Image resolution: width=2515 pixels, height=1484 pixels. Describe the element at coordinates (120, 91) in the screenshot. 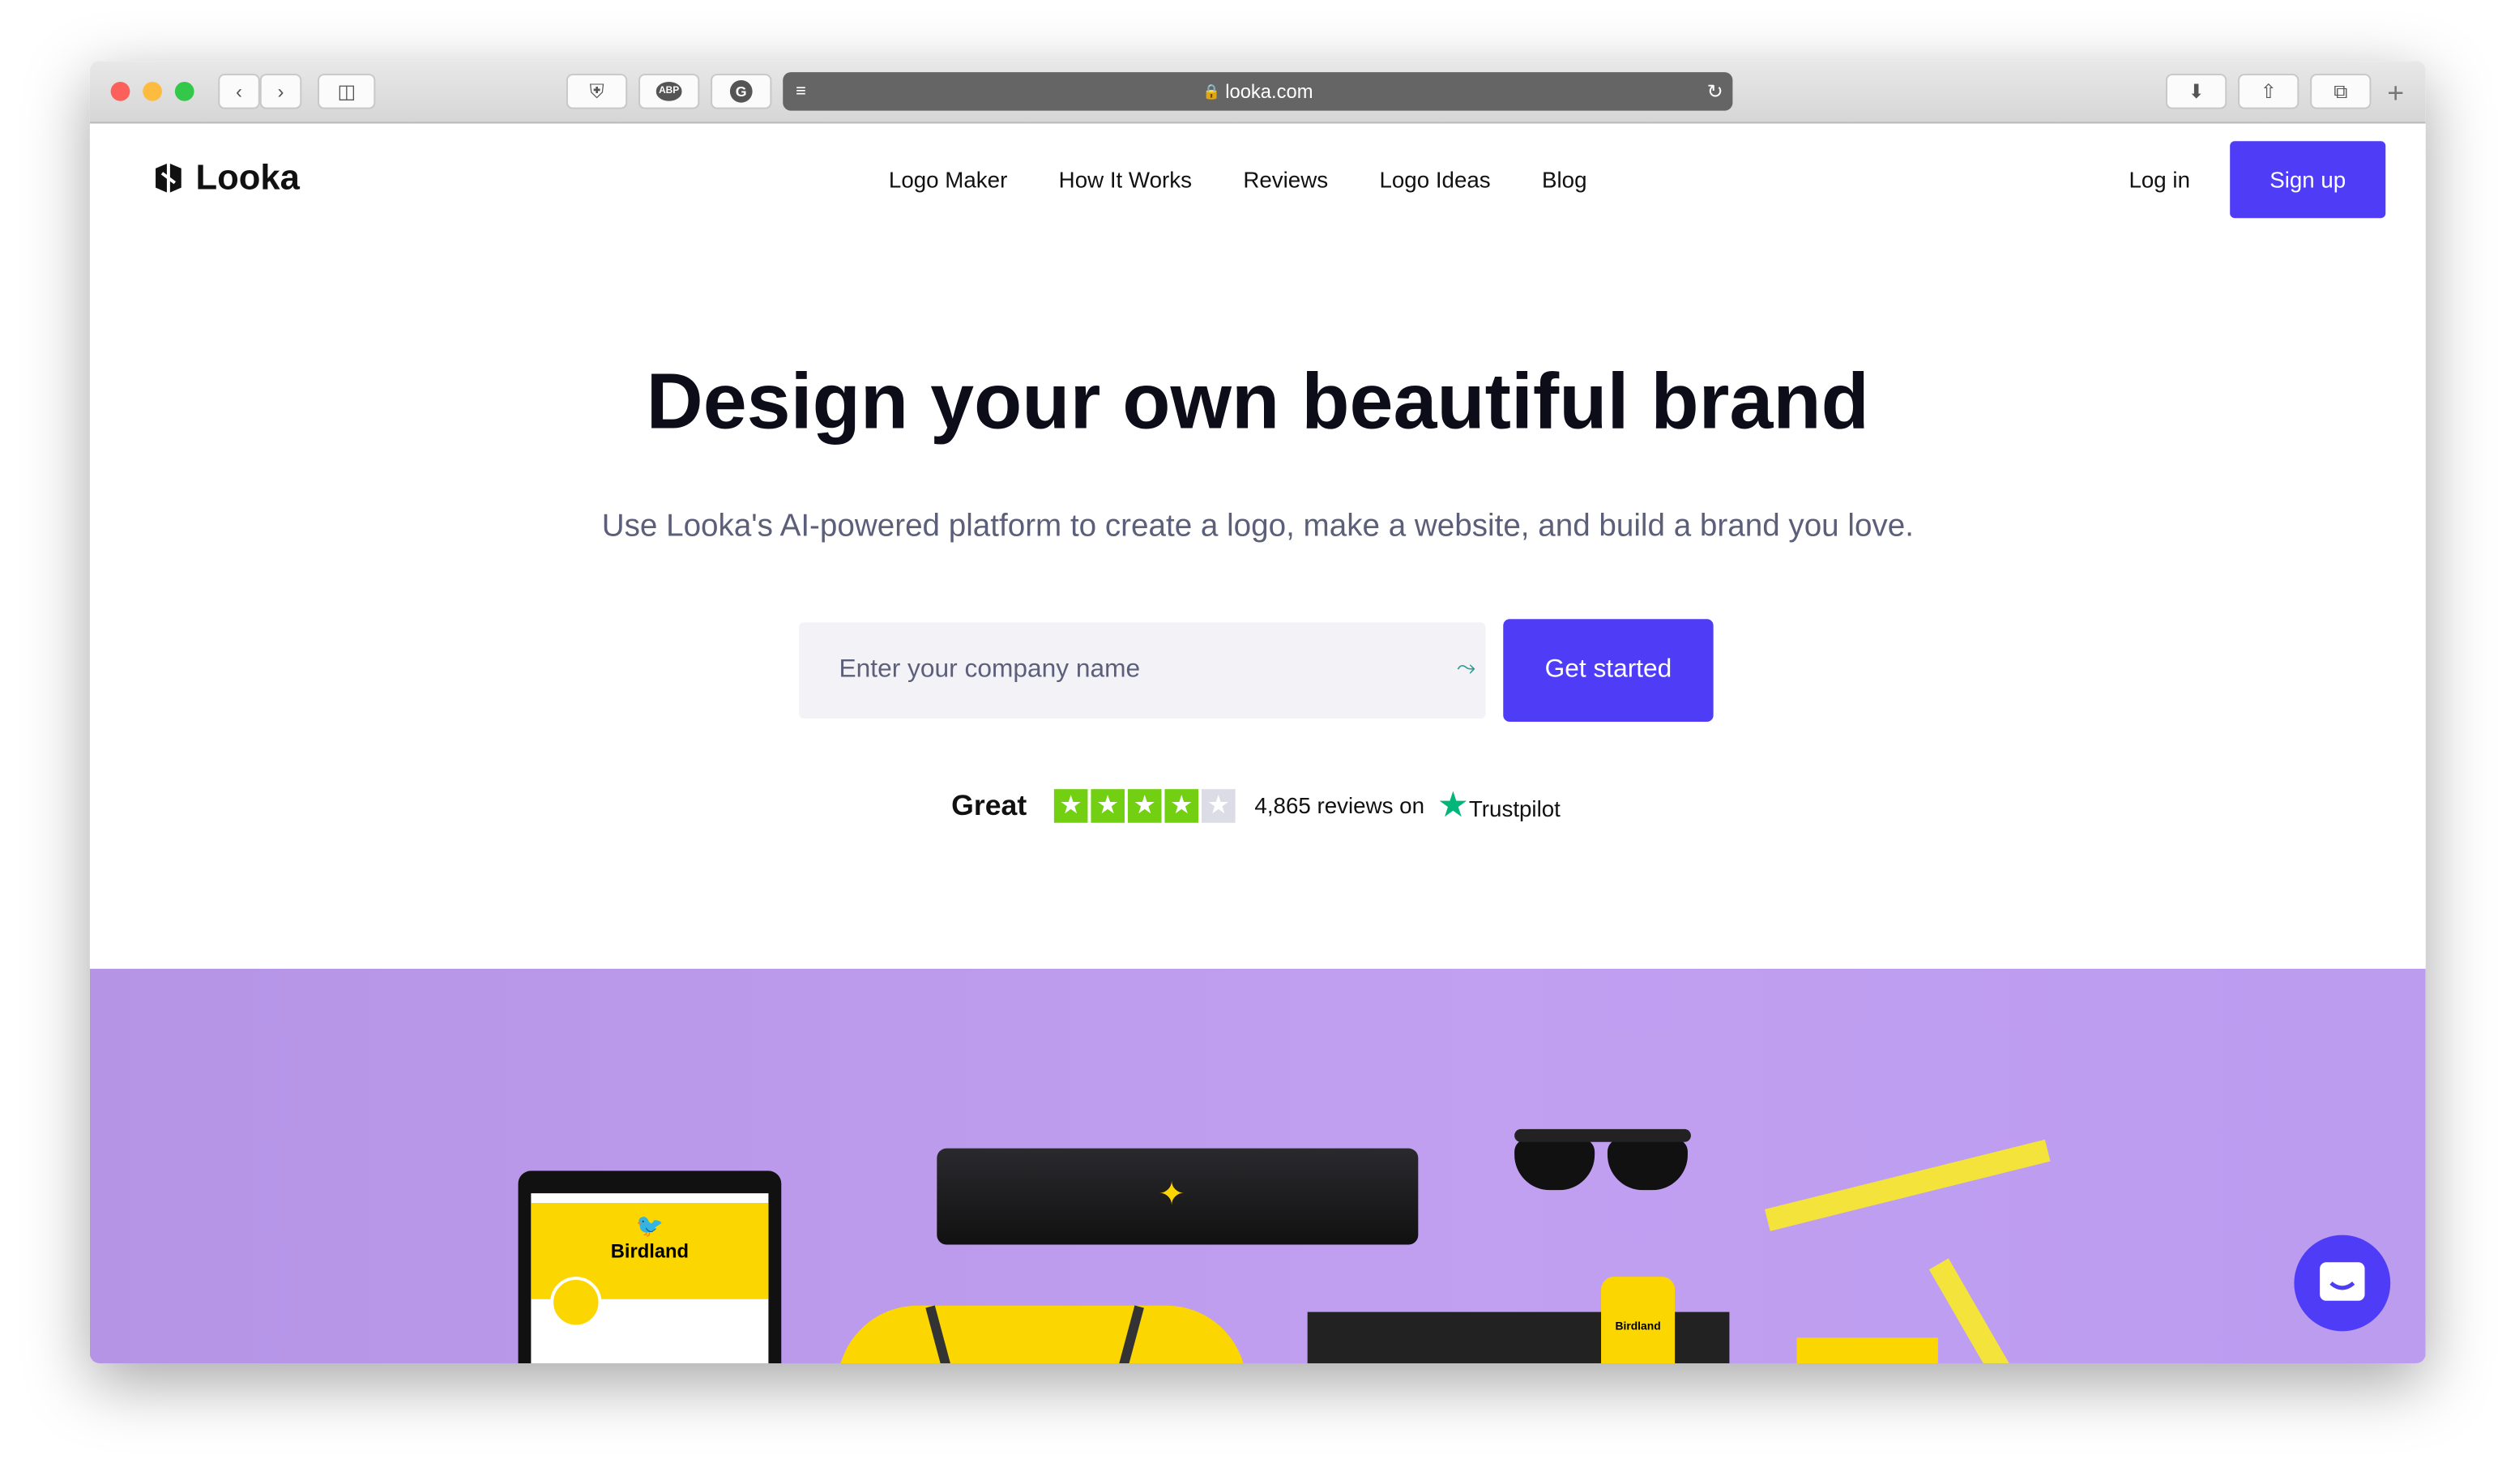

I see `close-window-button` at that location.